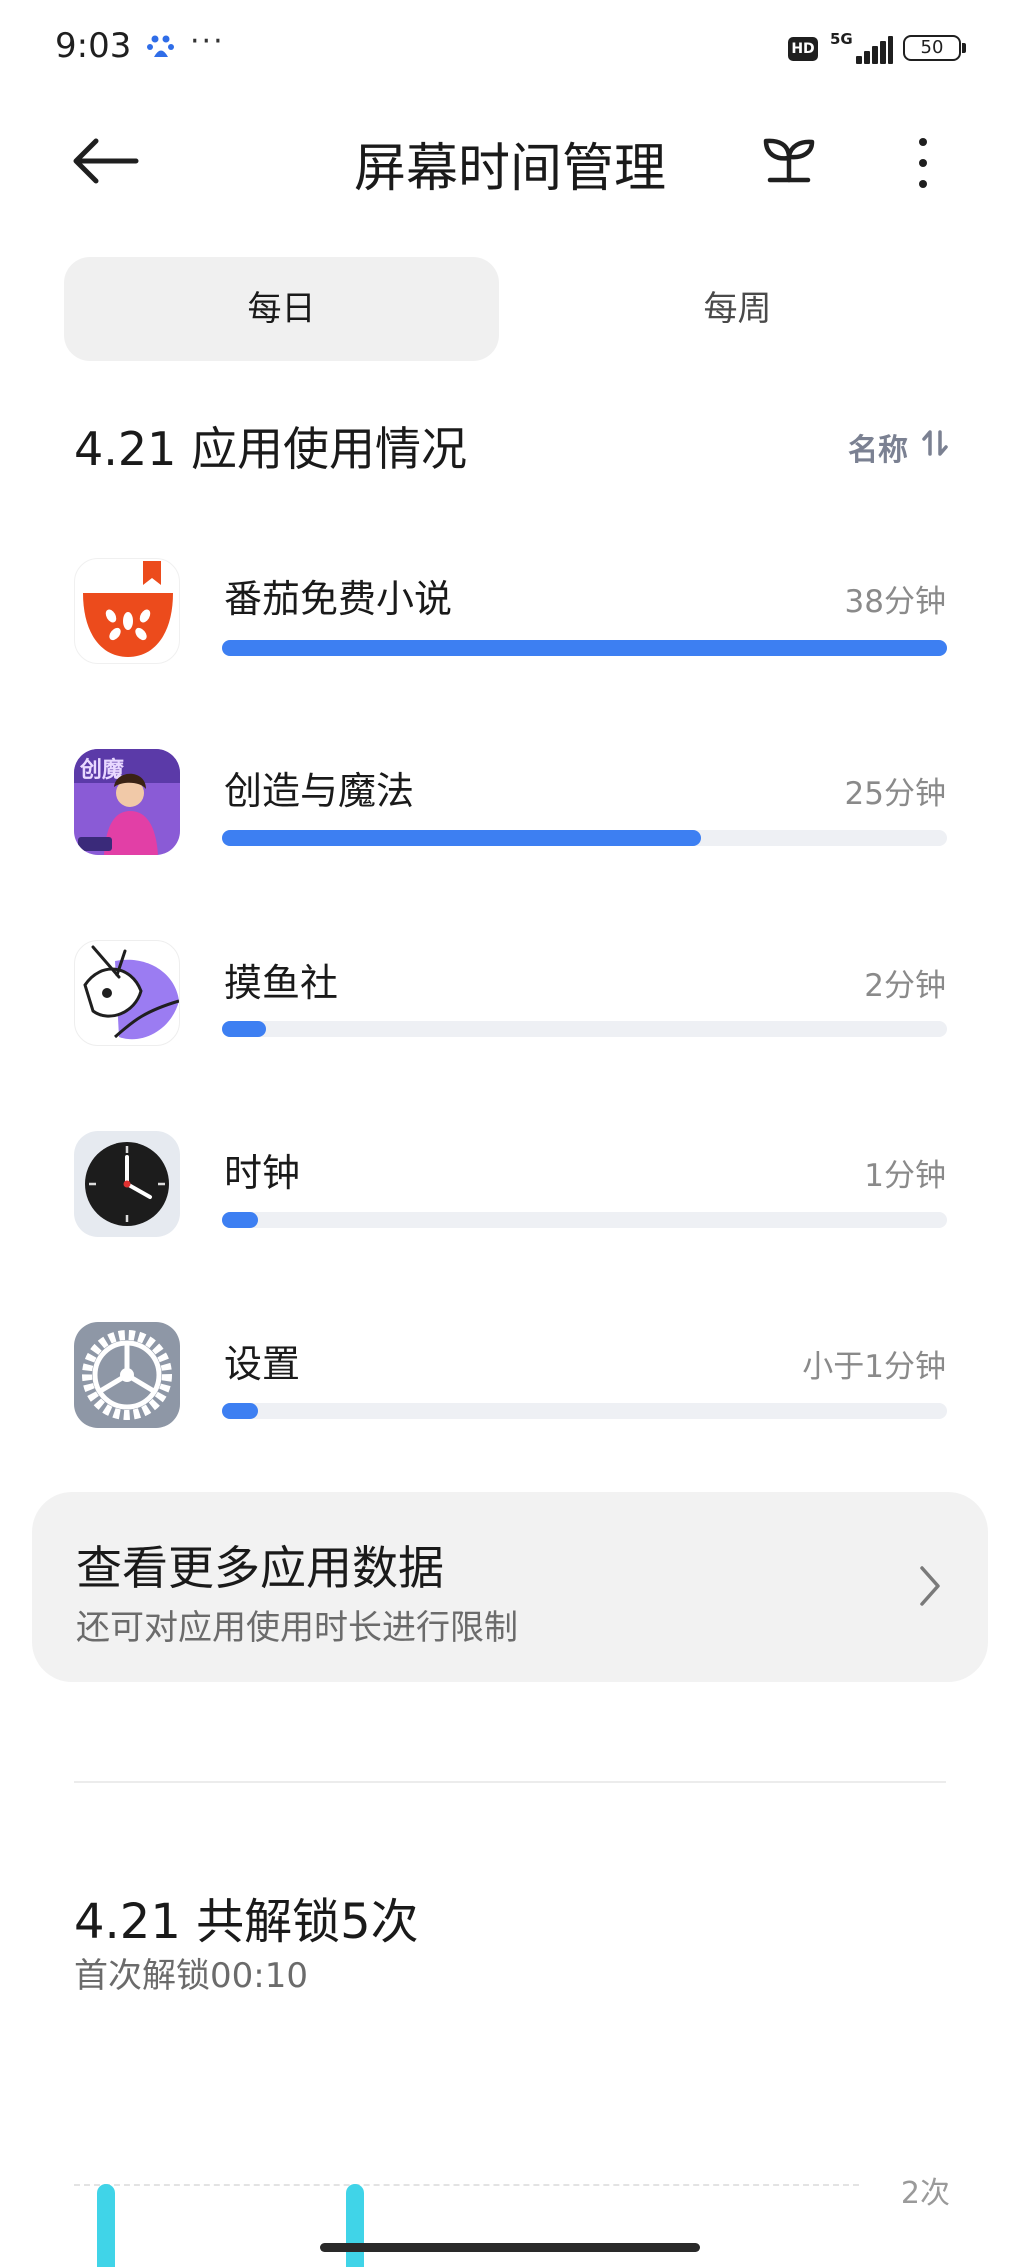 The height and width of the screenshot is (2267, 1020). I want to click on app-duration: 小于1分钟, so click(874, 1367).